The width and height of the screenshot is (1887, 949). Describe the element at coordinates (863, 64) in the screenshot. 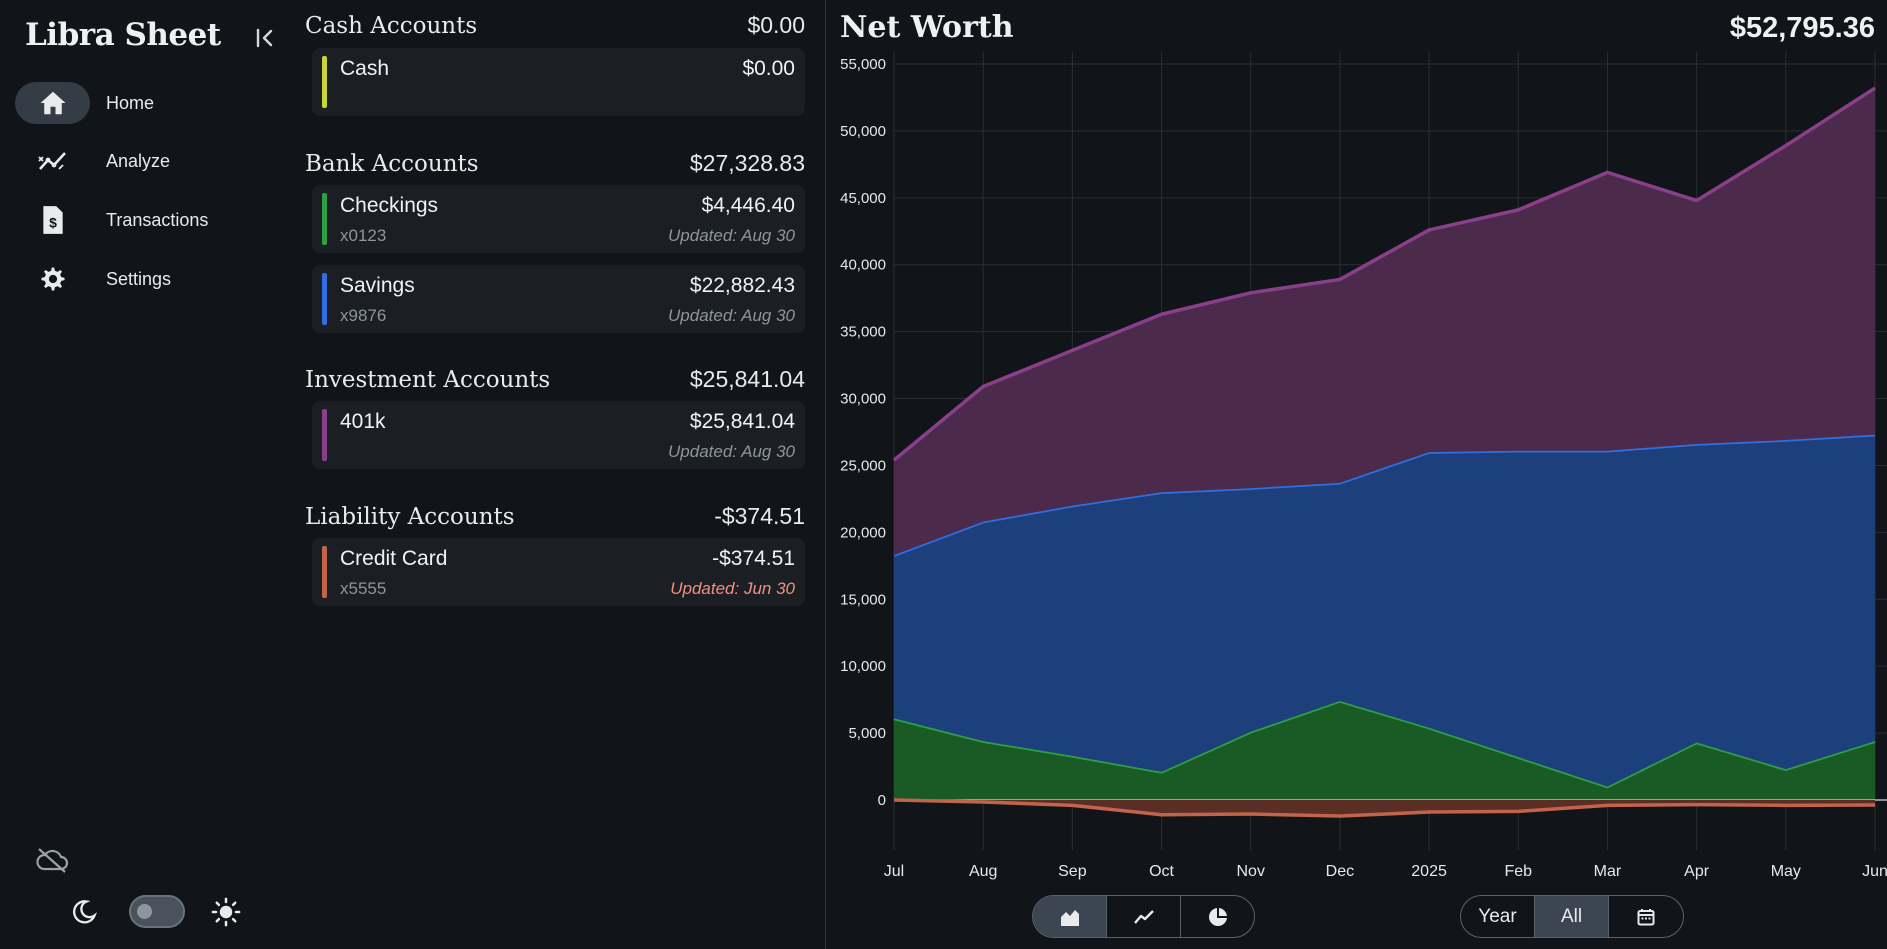

I see `y-tick-label: 55,000` at that location.